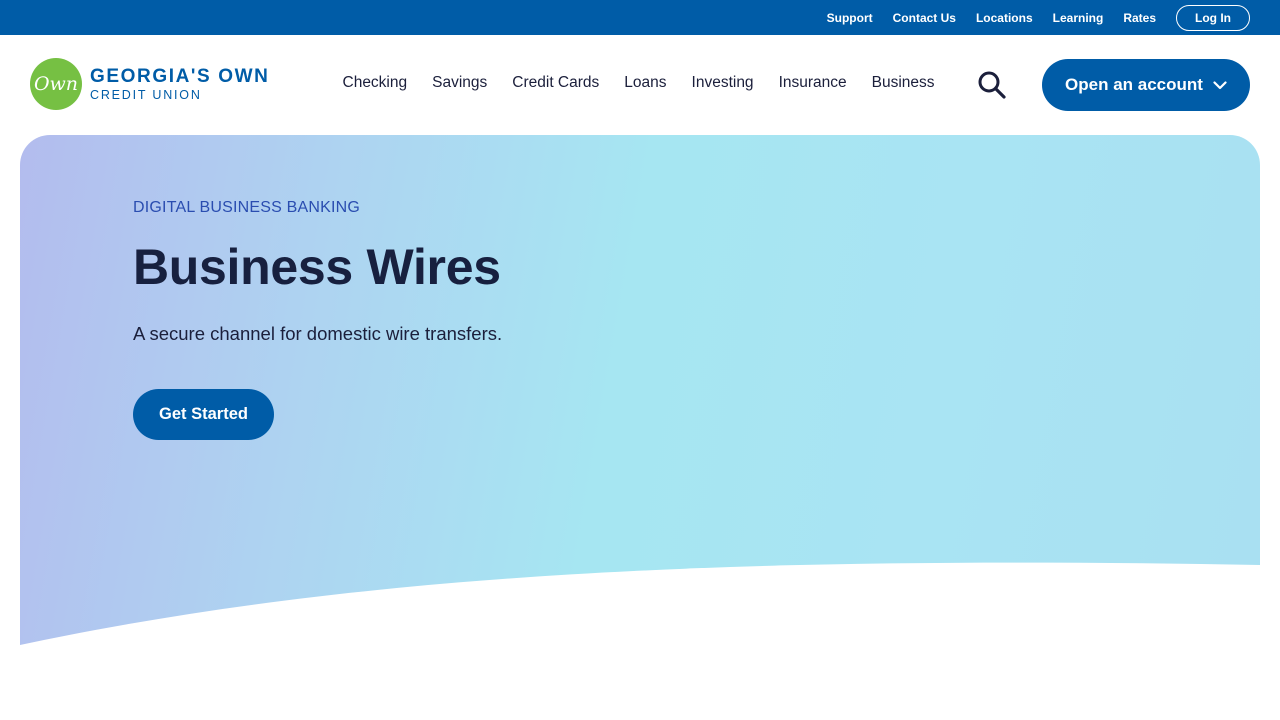 The height and width of the screenshot is (720, 1280). Describe the element at coordinates (180, 76) in the screenshot. I see `logo-name: GEORGIA'S OWN` at that location.